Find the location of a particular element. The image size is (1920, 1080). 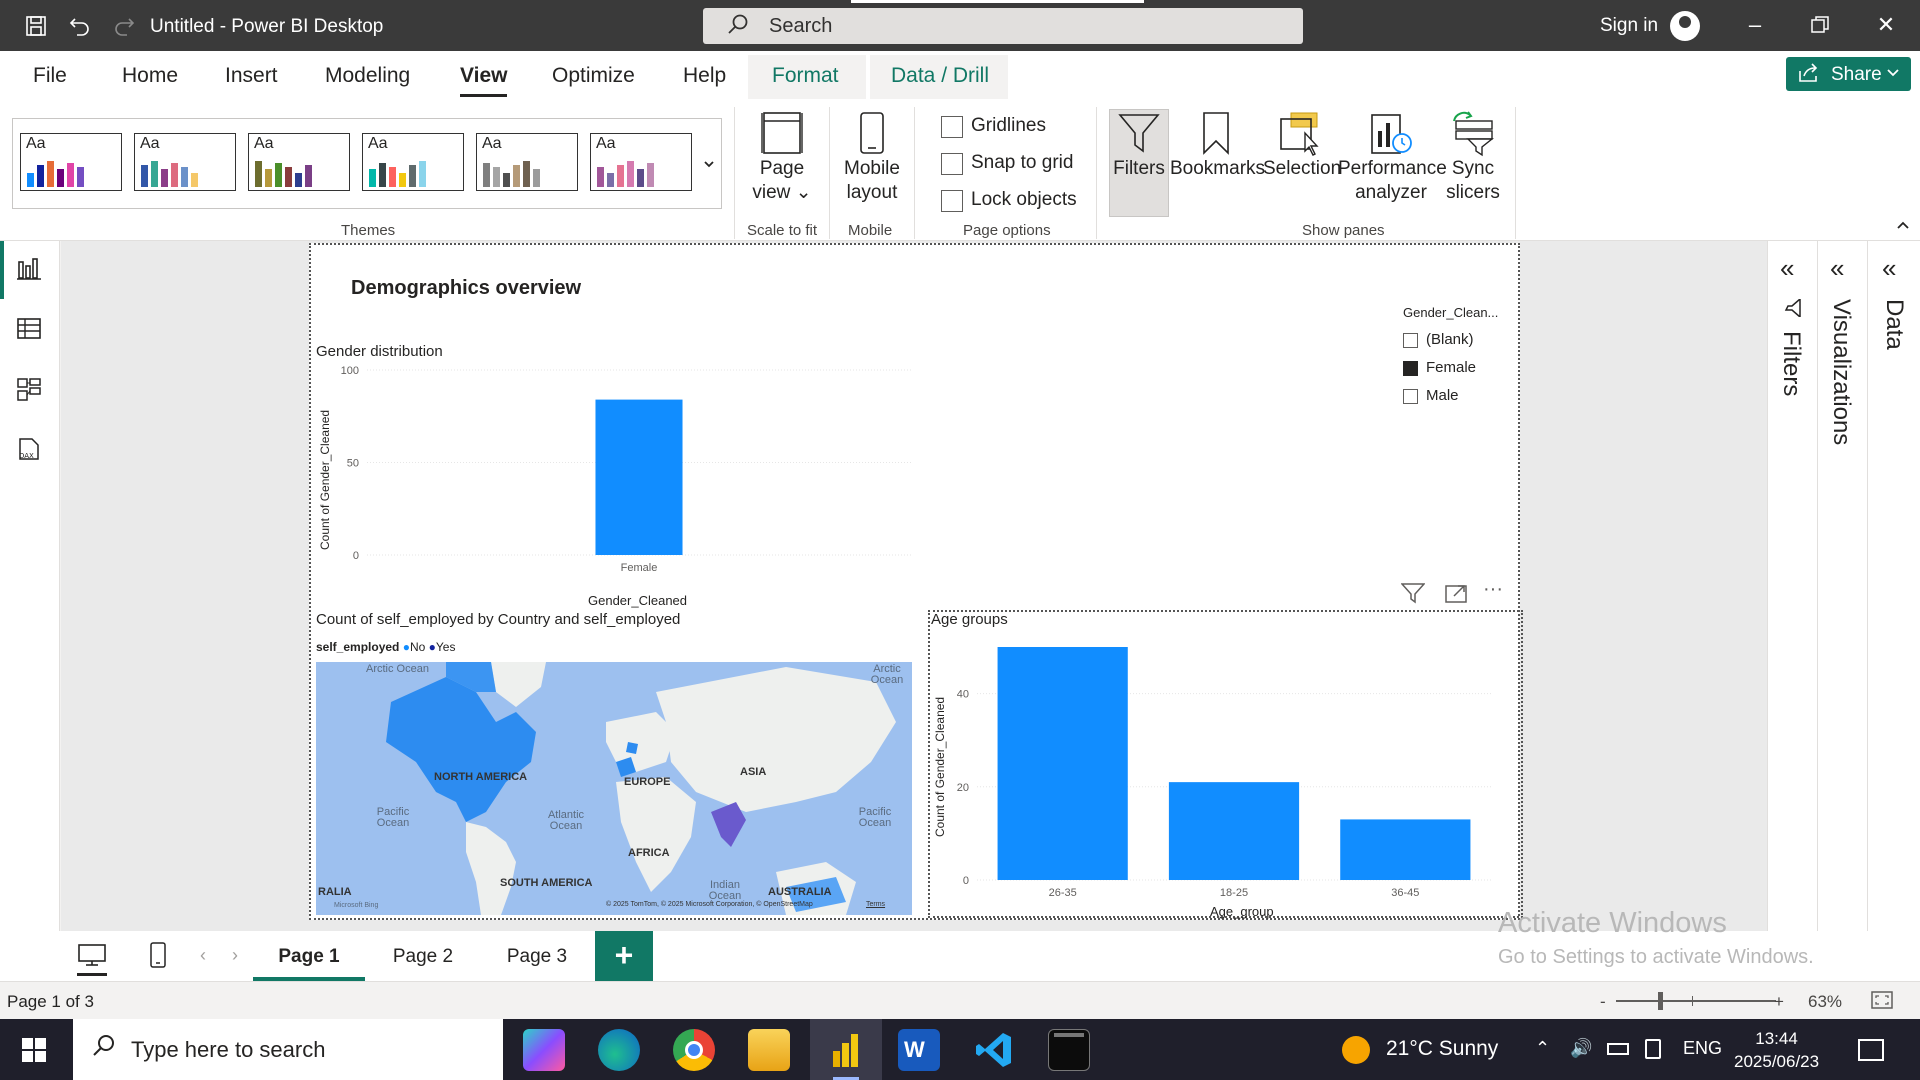

redo-icon is located at coordinates (124, 26).